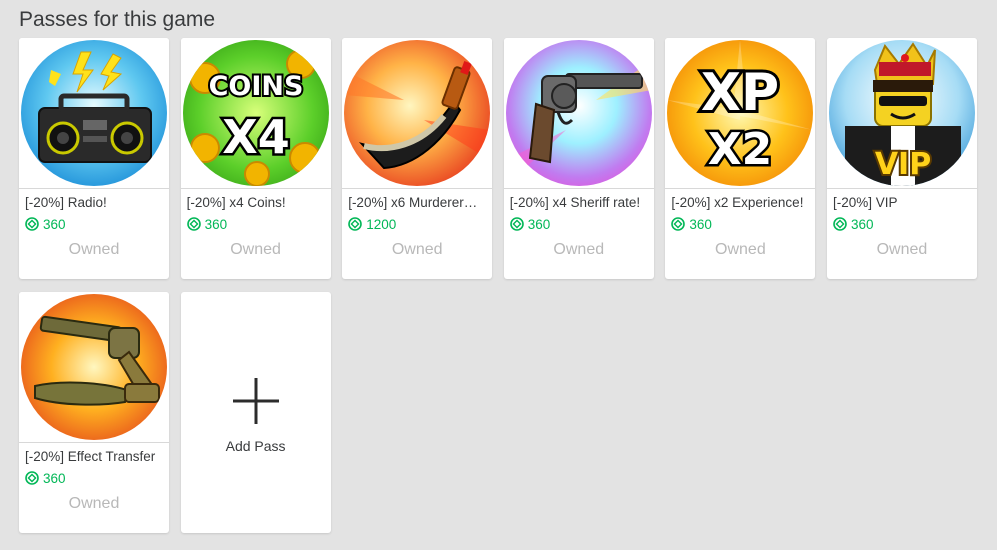 Image resolution: width=997 pixels, height=550 pixels. I want to click on xp-art-label: XP, so click(740, 93).